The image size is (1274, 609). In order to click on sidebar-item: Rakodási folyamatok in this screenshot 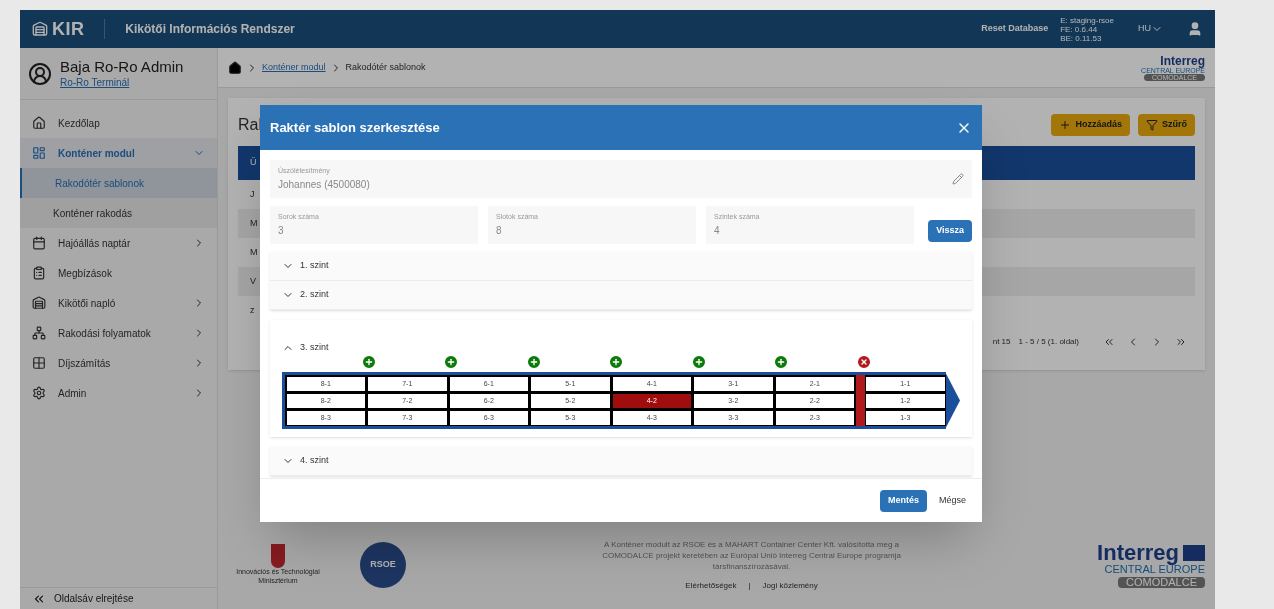, I will do `click(118, 333)`.